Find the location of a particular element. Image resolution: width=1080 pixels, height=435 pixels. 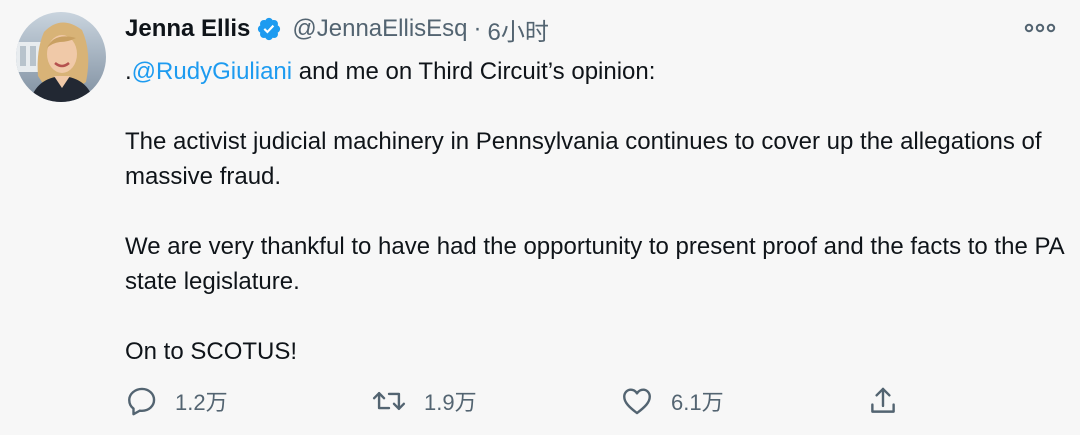

avatar-photo is located at coordinates (61, 57).